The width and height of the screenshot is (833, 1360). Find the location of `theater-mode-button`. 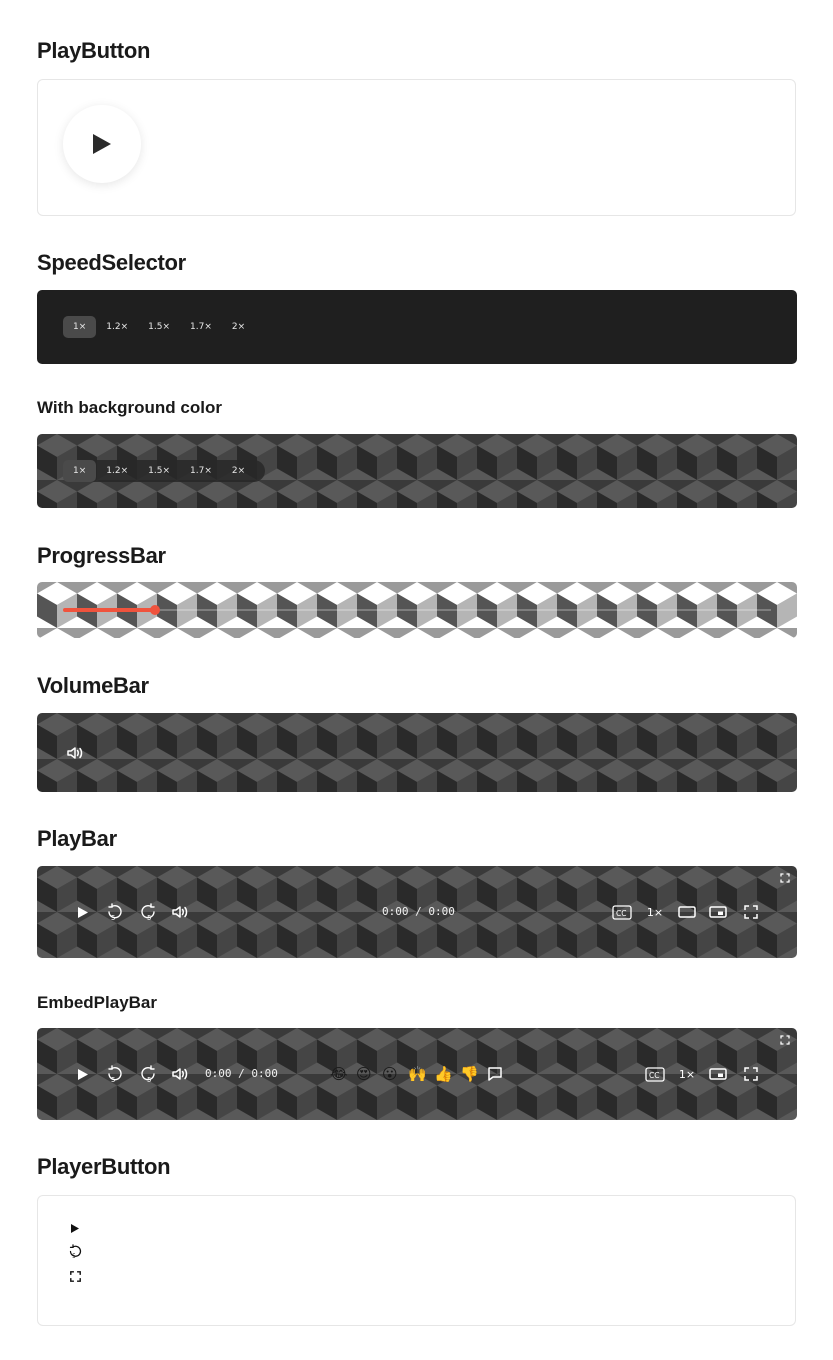

theater-mode-button is located at coordinates (687, 912).